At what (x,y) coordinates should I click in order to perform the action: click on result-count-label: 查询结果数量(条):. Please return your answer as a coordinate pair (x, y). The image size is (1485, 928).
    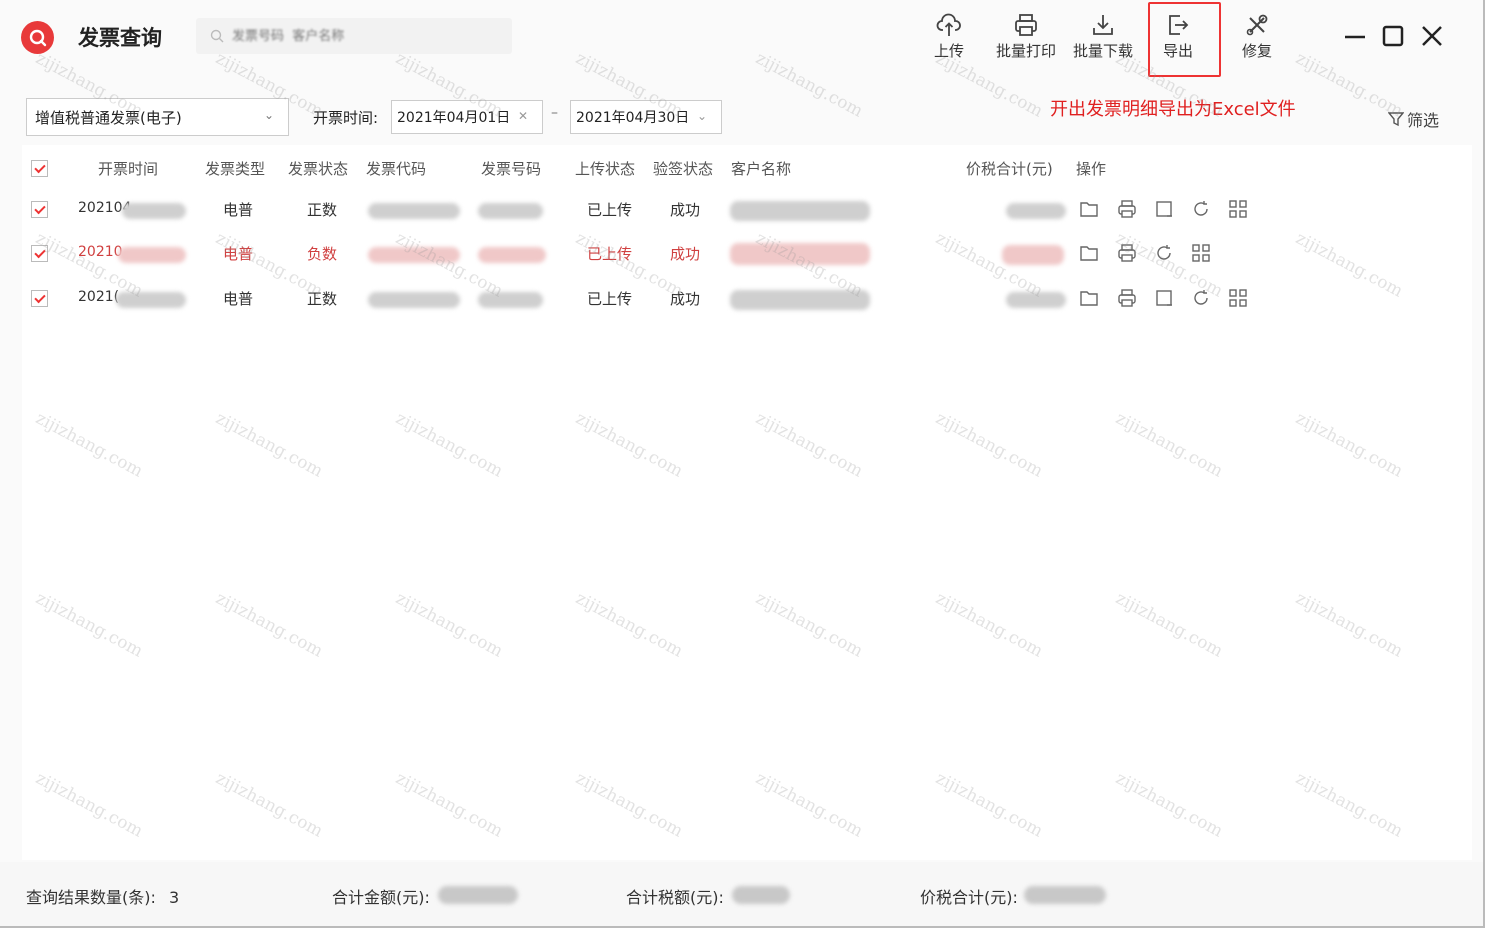
    Looking at the image, I should click on (91, 897).